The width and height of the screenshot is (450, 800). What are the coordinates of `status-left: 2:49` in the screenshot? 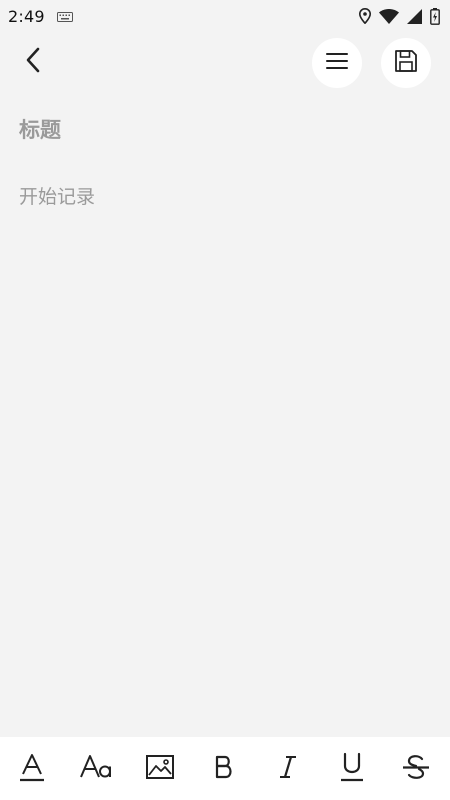 It's located at (40, 16).